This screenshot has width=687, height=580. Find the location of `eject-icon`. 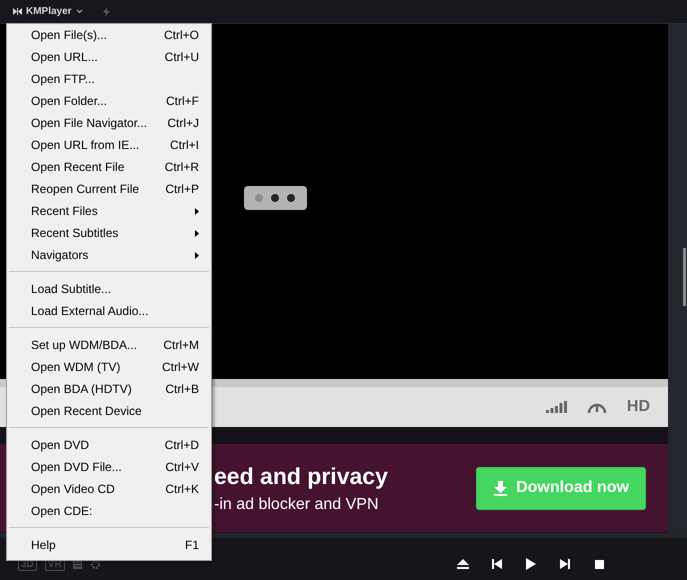

eject-icon is located at coordinates (463, 564).